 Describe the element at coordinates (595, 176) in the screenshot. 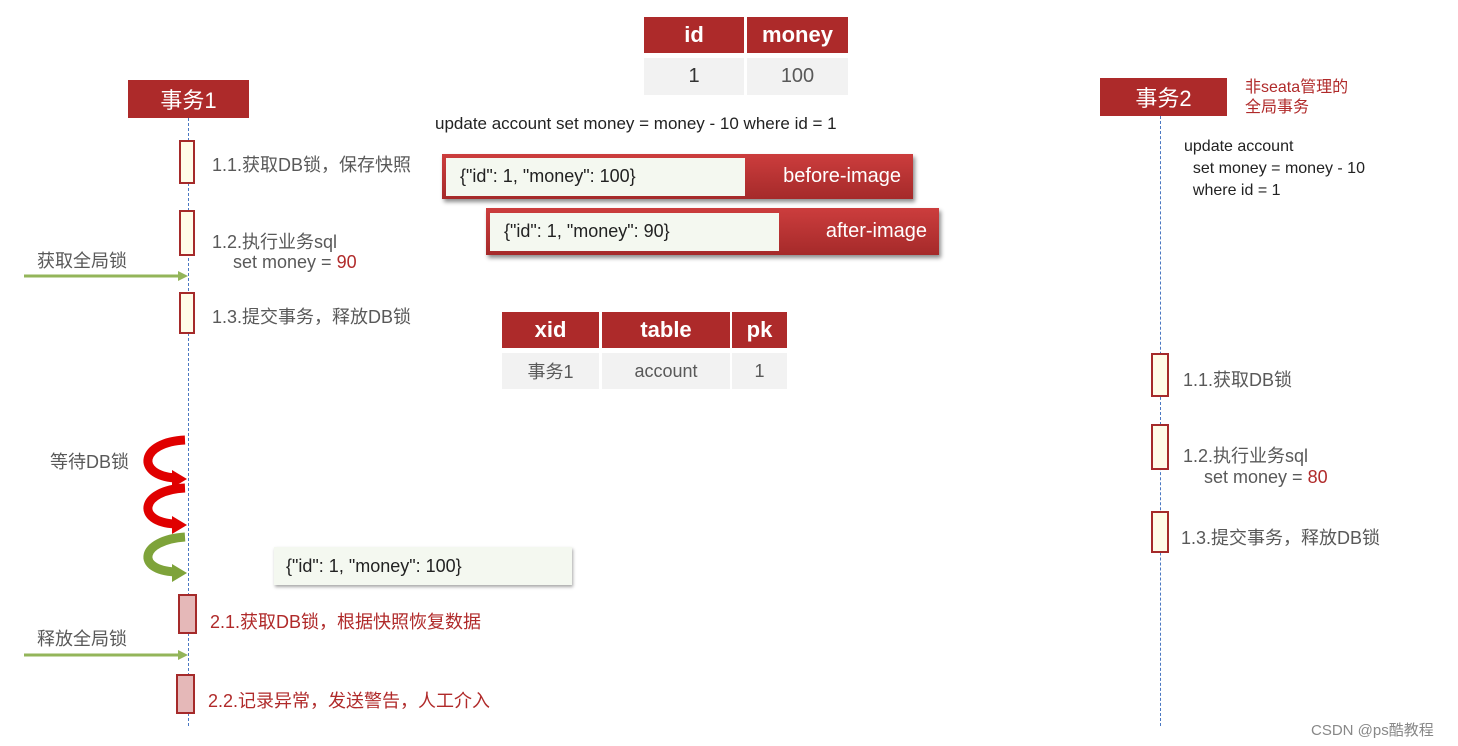

I see `before-image-json: {"id": 1, "money": 100}` at that location.